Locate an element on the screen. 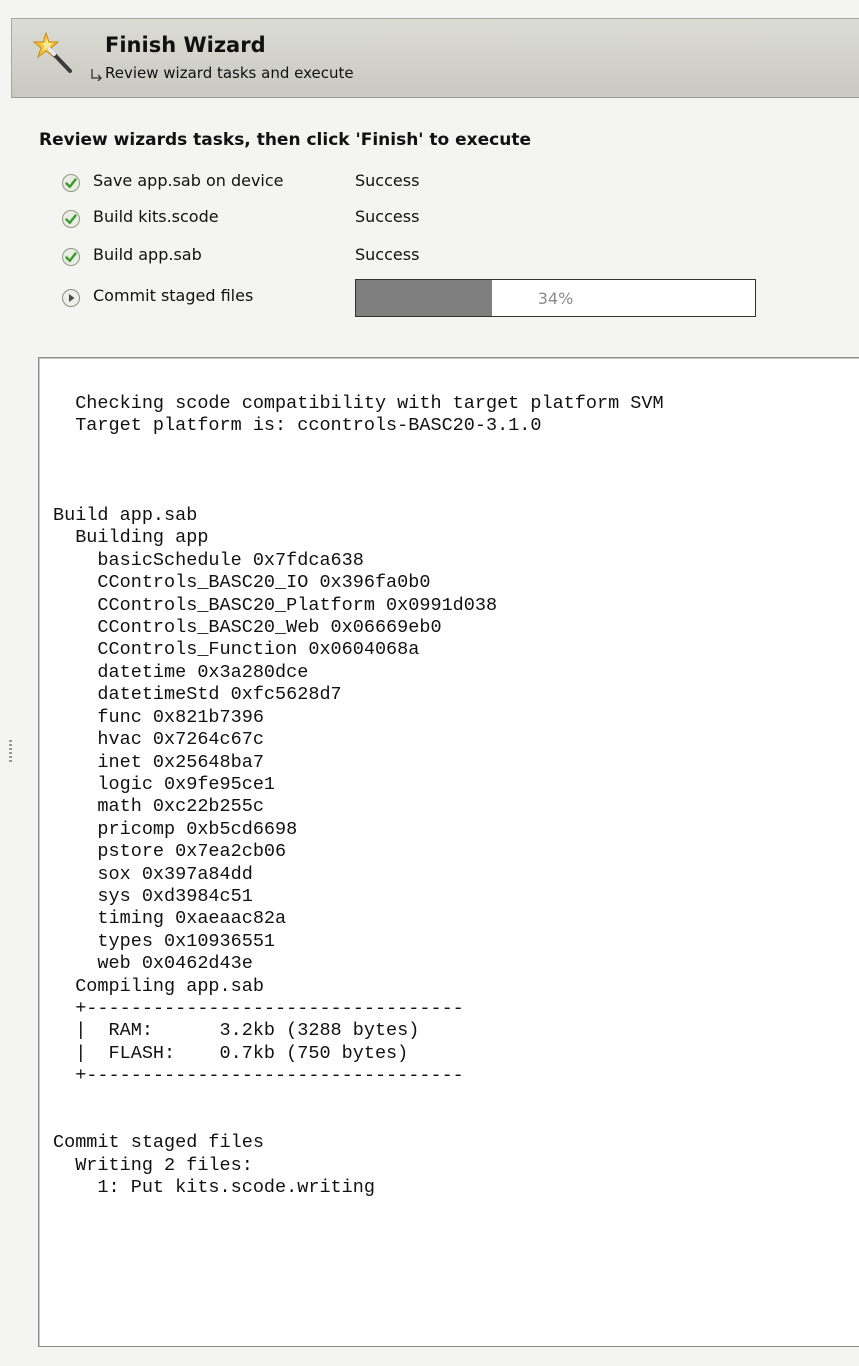  wizard-title: Finish Wizard is located at coordinates (185, 45).